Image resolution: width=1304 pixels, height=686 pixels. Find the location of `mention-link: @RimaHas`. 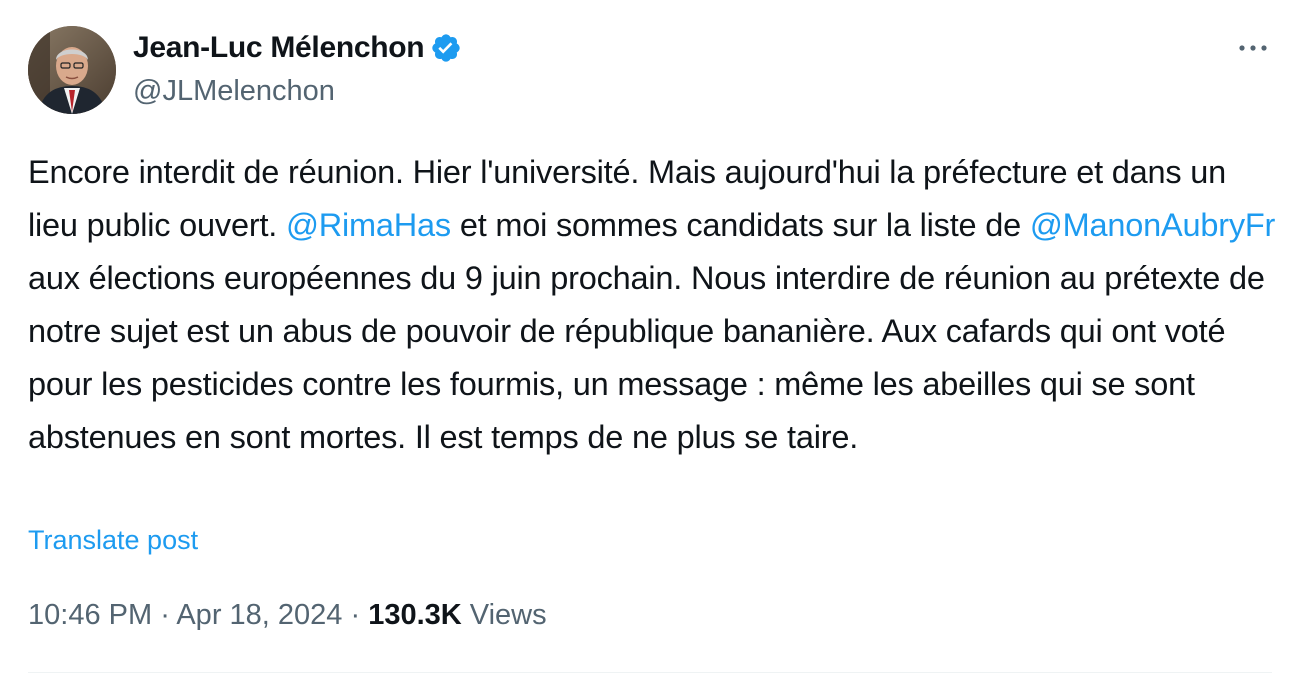

mention-link: @RimaHas is located at coordinates (368, 225).